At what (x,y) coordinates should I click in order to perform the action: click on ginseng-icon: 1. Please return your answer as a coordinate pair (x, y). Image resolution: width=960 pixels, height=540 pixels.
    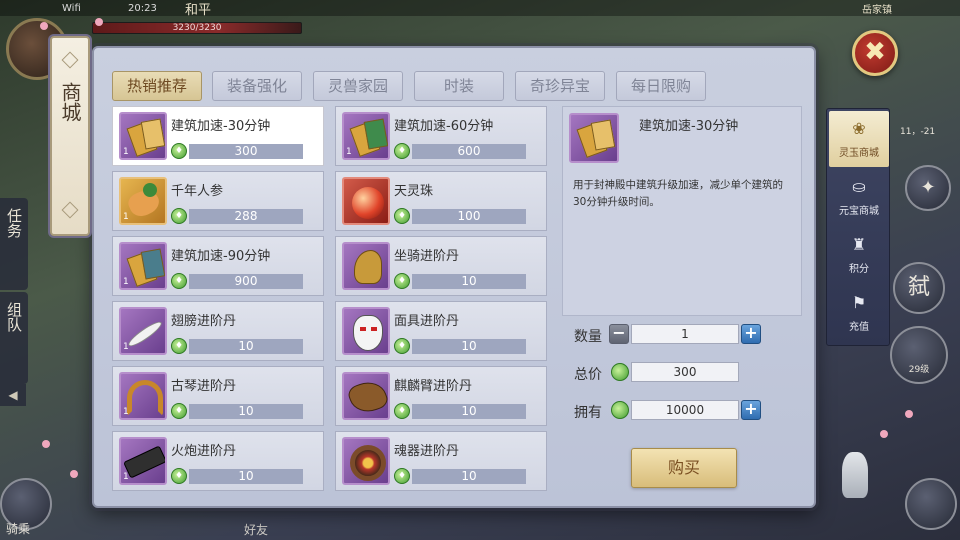
    Looking at the image, I should click on (143, 201).